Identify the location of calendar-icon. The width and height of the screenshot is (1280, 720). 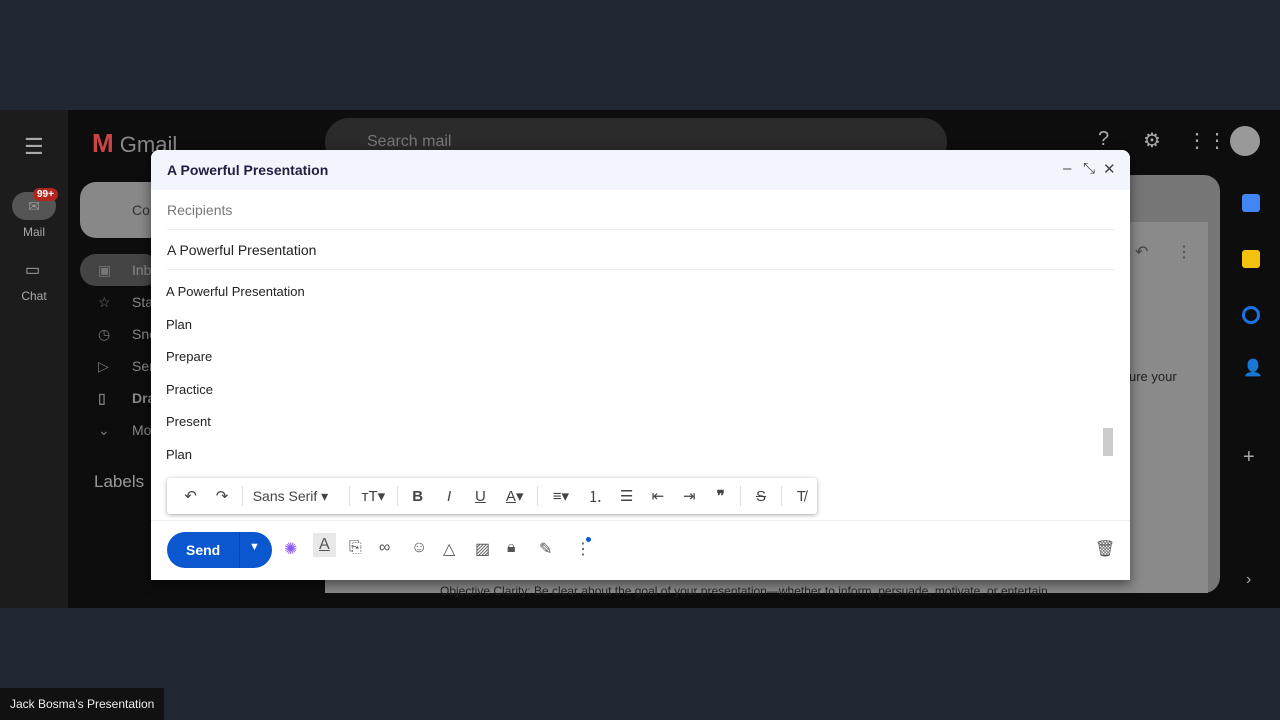
(1251, 203).